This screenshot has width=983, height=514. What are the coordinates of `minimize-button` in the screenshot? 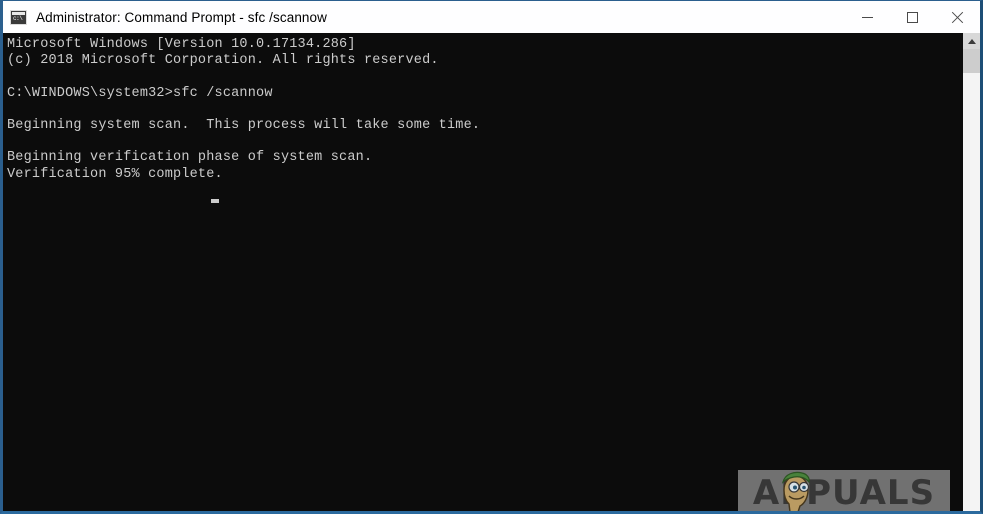 It's located at (867, 17).